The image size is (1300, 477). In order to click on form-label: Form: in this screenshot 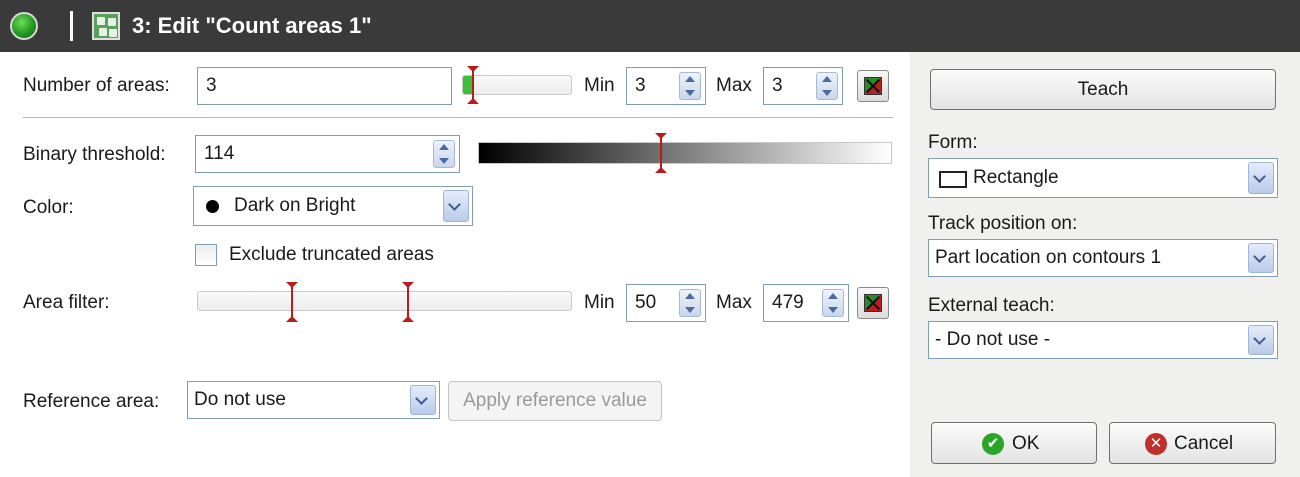, I will do `click(953, 142)`.